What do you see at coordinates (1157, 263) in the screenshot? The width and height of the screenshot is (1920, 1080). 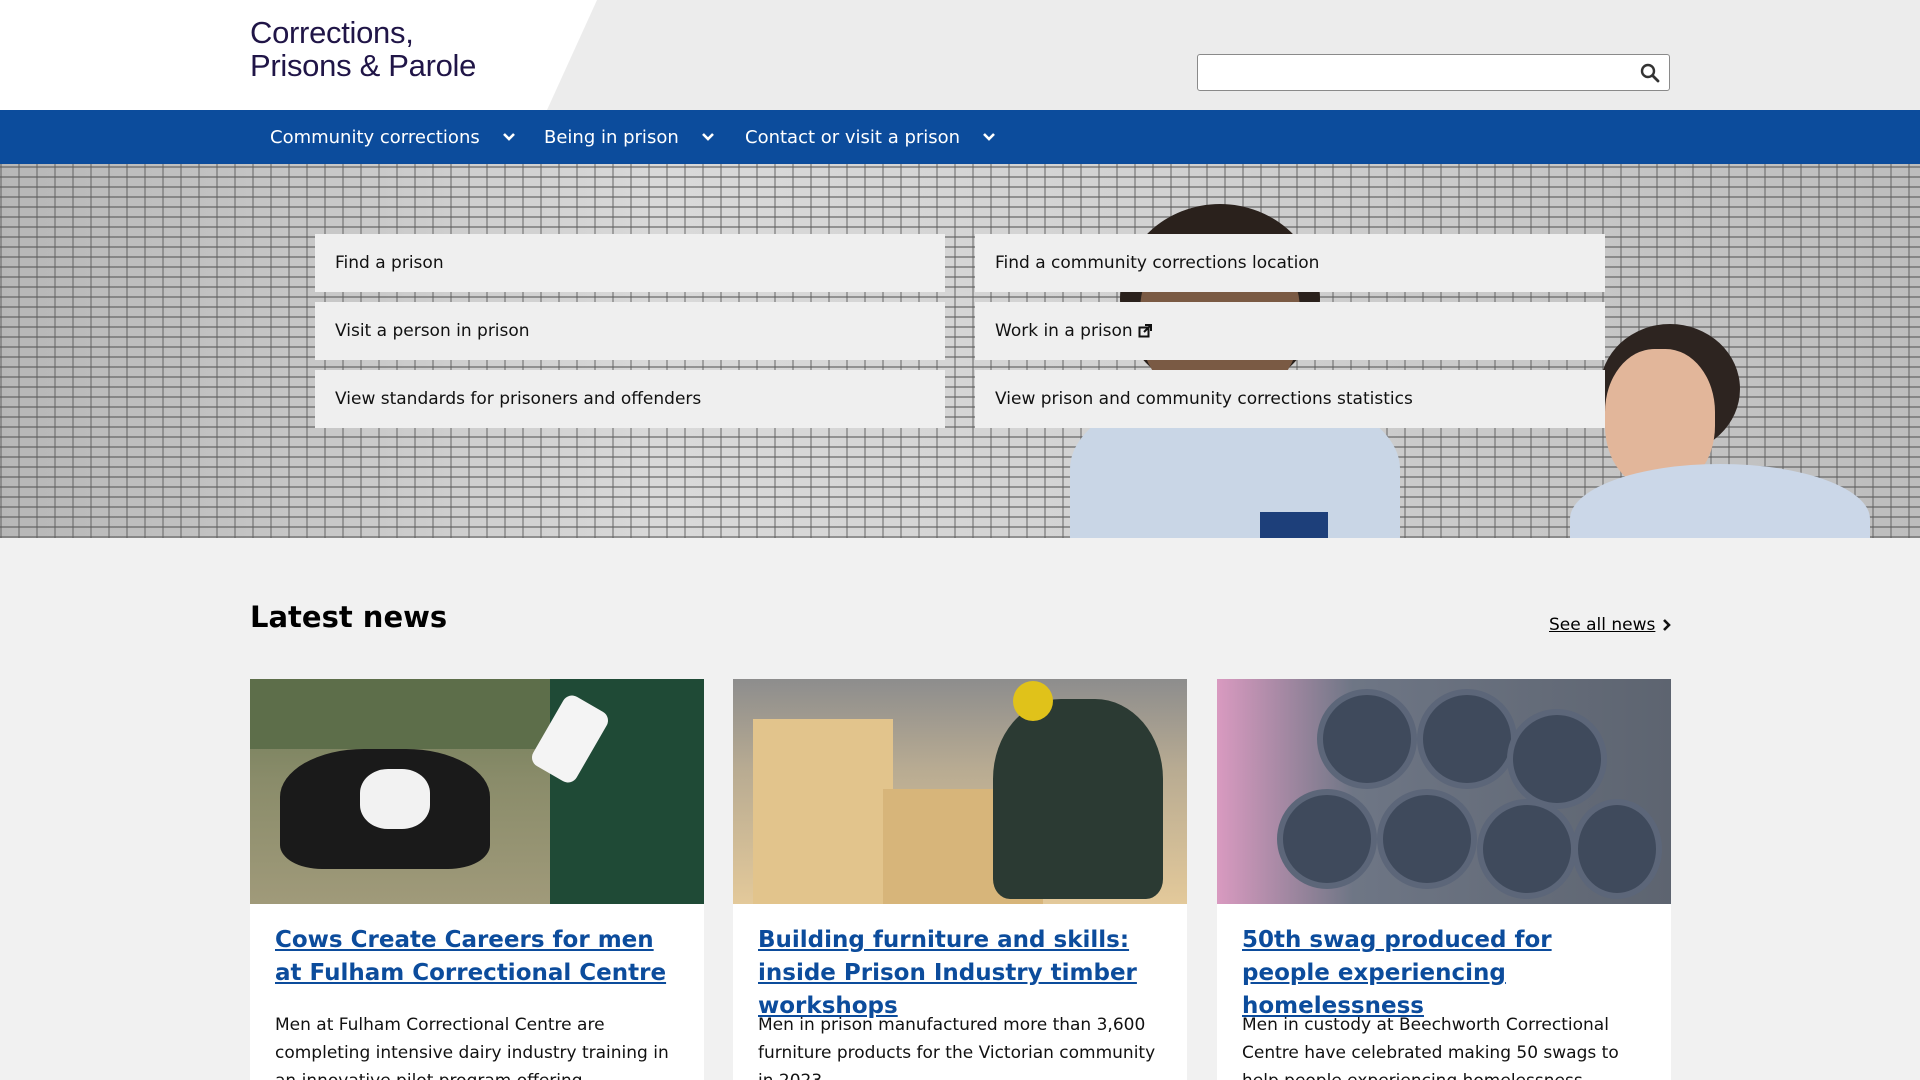 I see `quick-link-label: Find a community corrections location` at bounding box center [1157, 263].